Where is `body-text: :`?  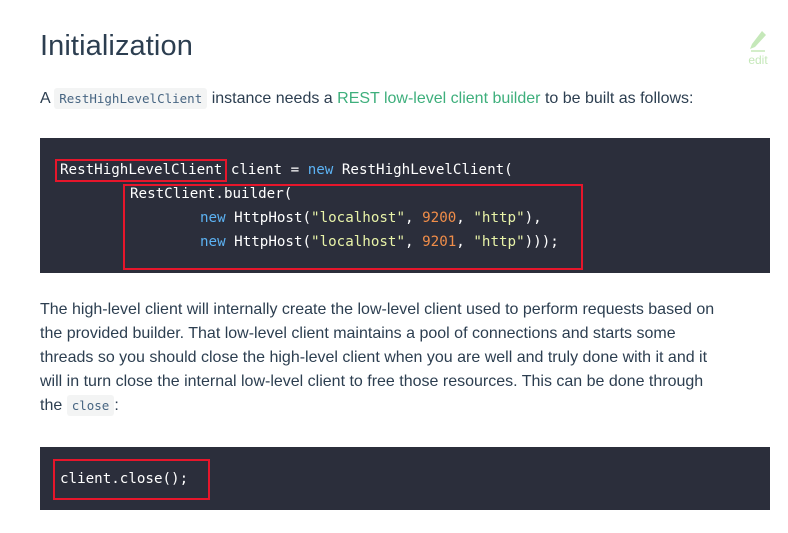
body-text: : is located at coordinates (116, 405).